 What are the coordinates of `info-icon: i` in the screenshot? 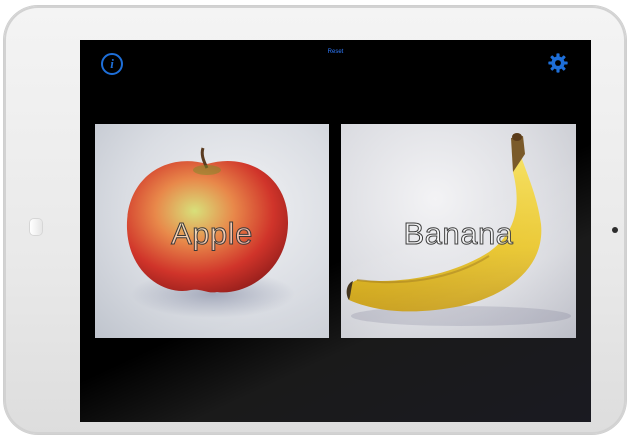 It's located at (112, 63).